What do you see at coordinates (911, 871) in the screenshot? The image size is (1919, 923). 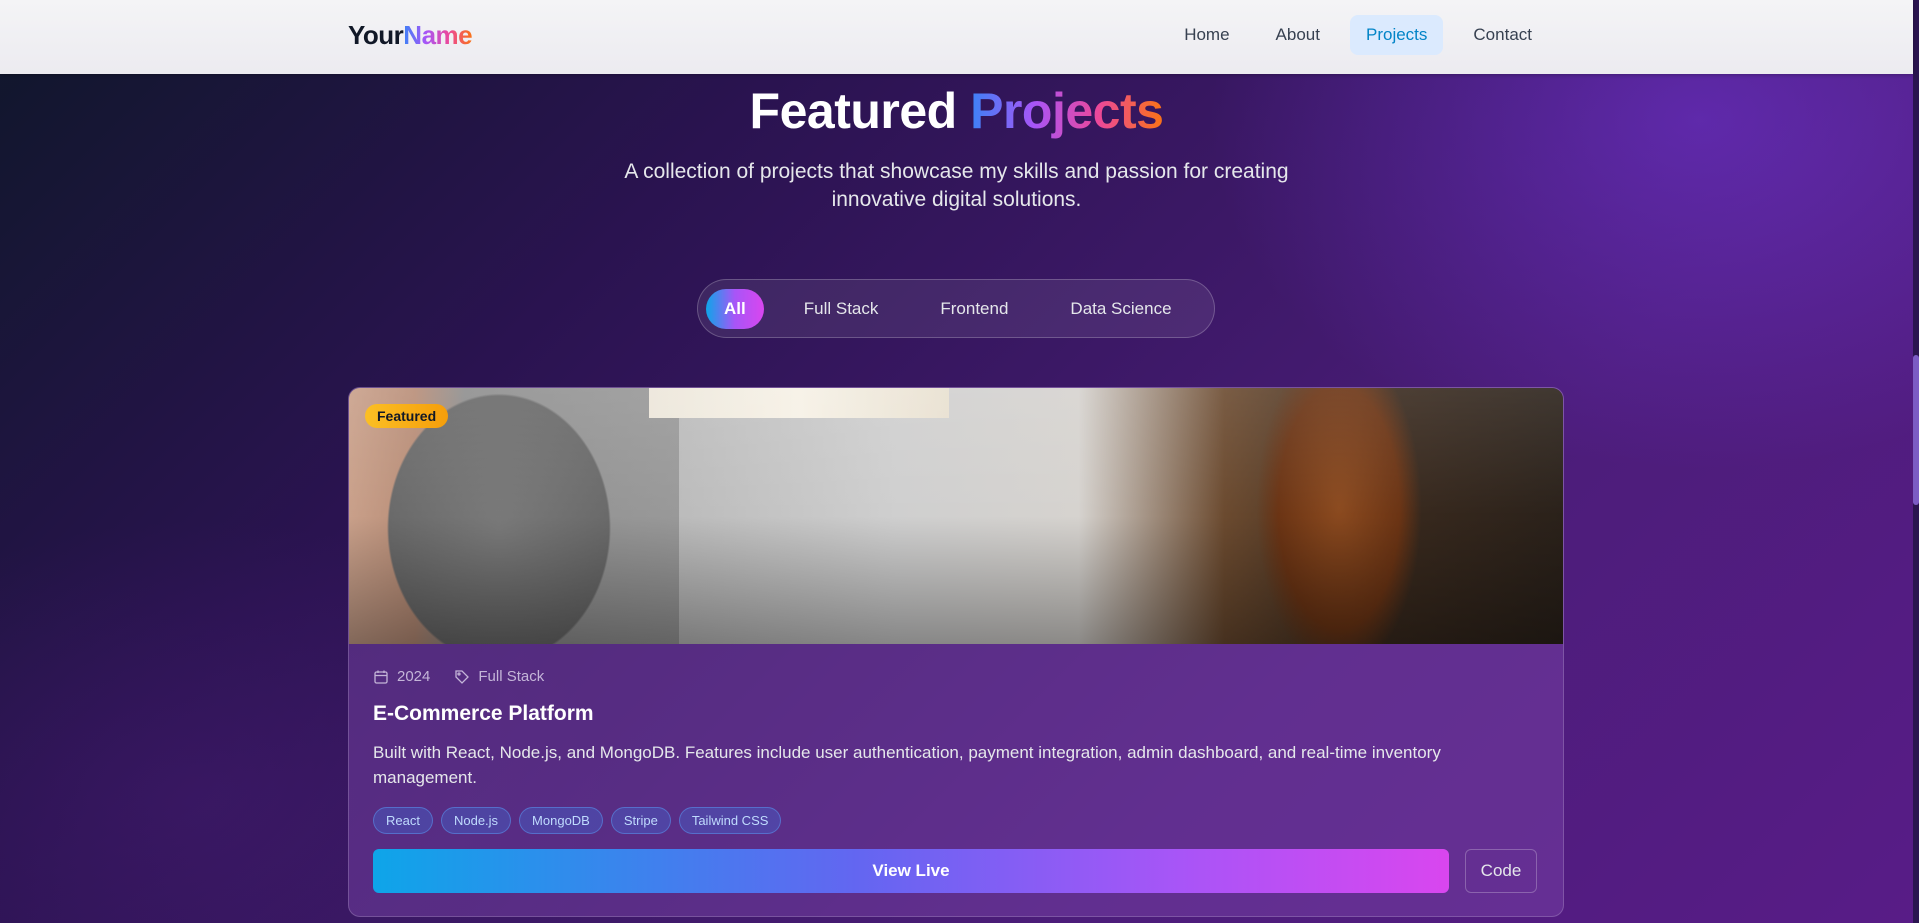 I see `view-live-button: View Live` at bounding box center [911, 871].